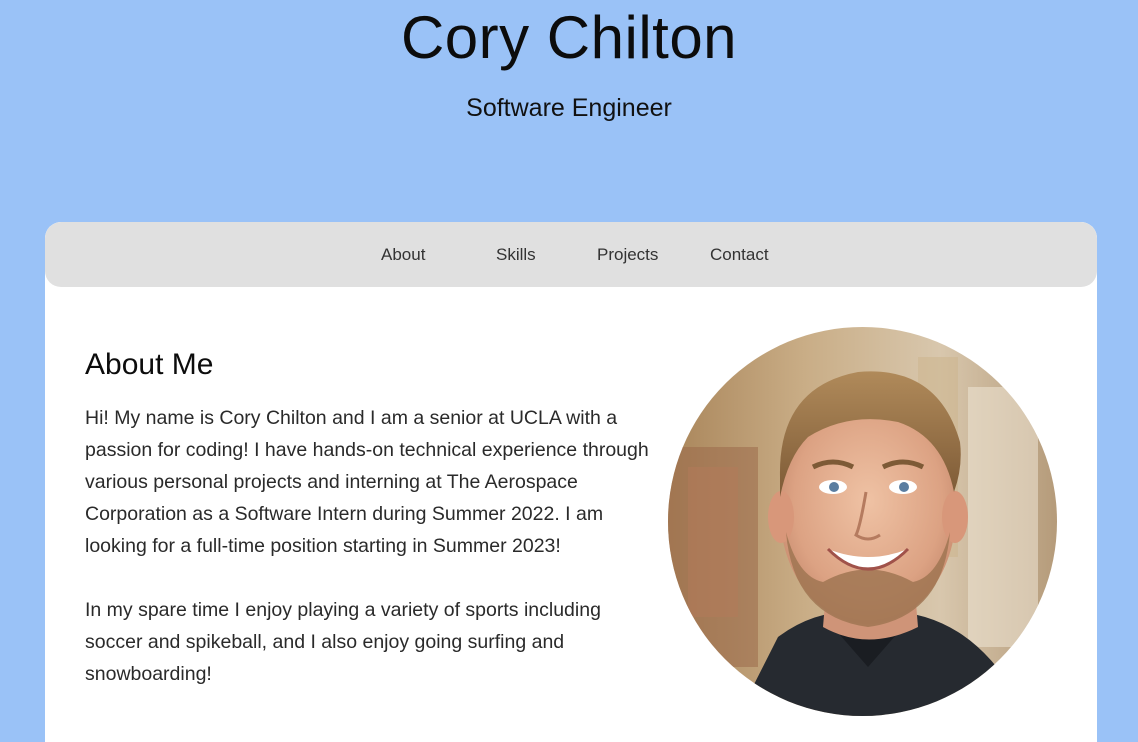 The image size is (1138, 742). What do you see at coordinates (403, 255) in the screenshot?
I see `nav-link-about: About` at bounding box center [403, 255].